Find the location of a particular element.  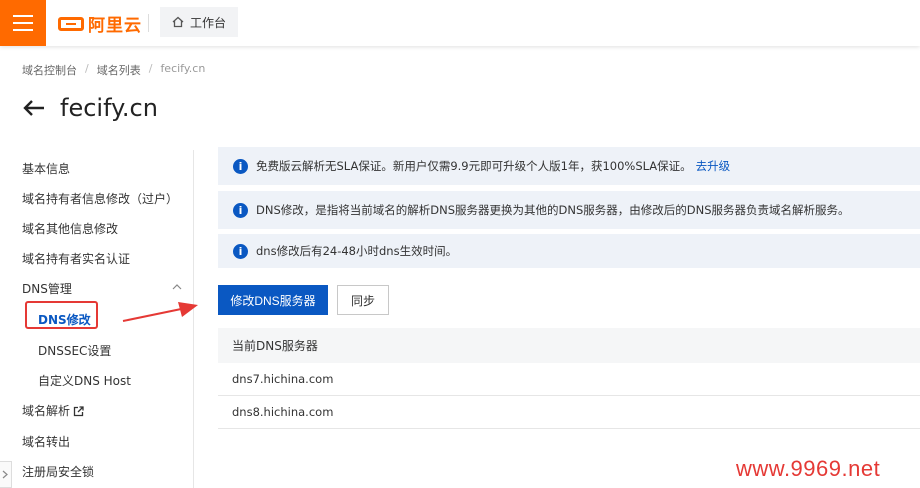

table-row: dns8.hichina.com is located at coordinates (569, 412).